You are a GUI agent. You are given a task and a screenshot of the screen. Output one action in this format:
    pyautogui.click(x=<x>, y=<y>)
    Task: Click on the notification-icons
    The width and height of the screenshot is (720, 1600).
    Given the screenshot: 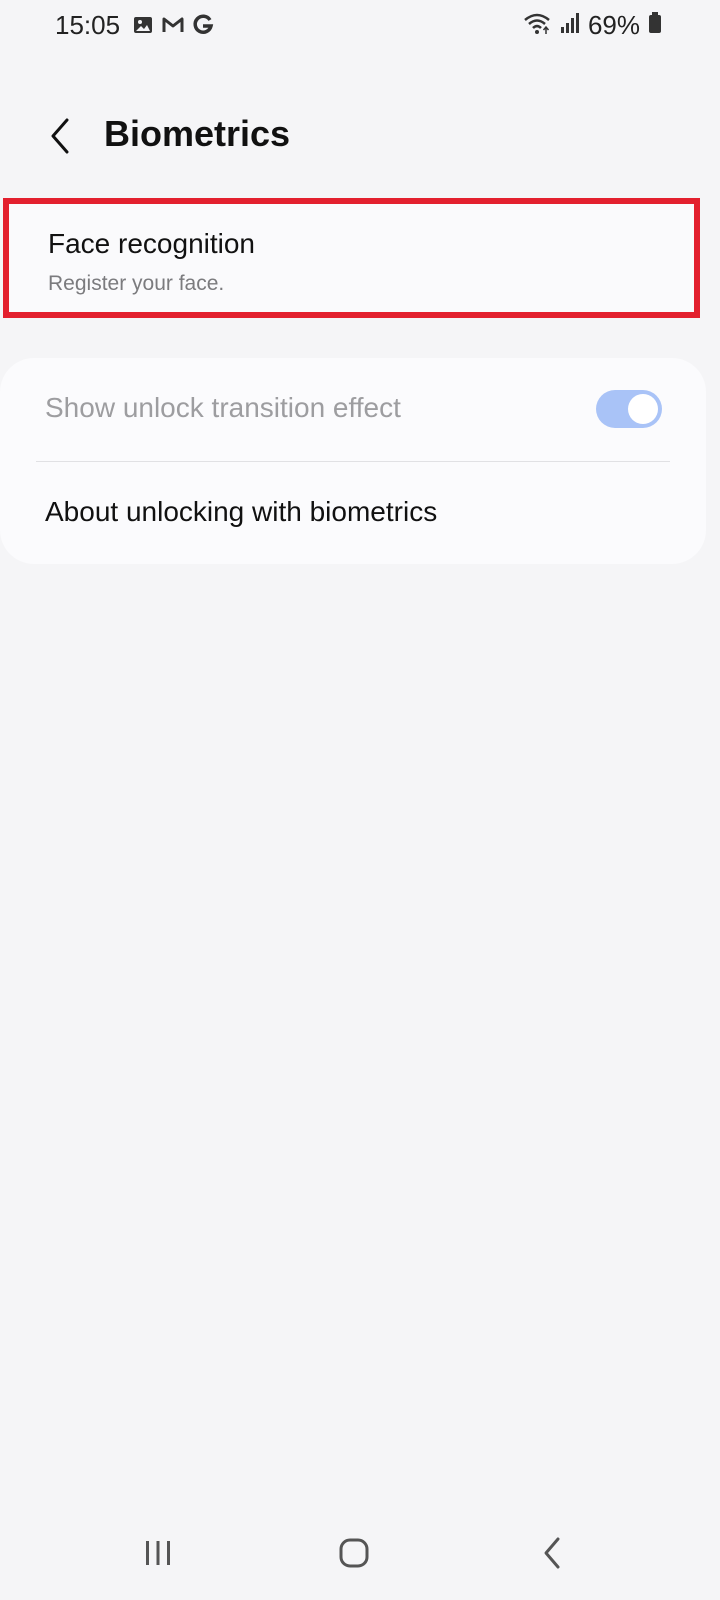 What is the action you would take?
    pyautogui.click(x=173, y=25)
    